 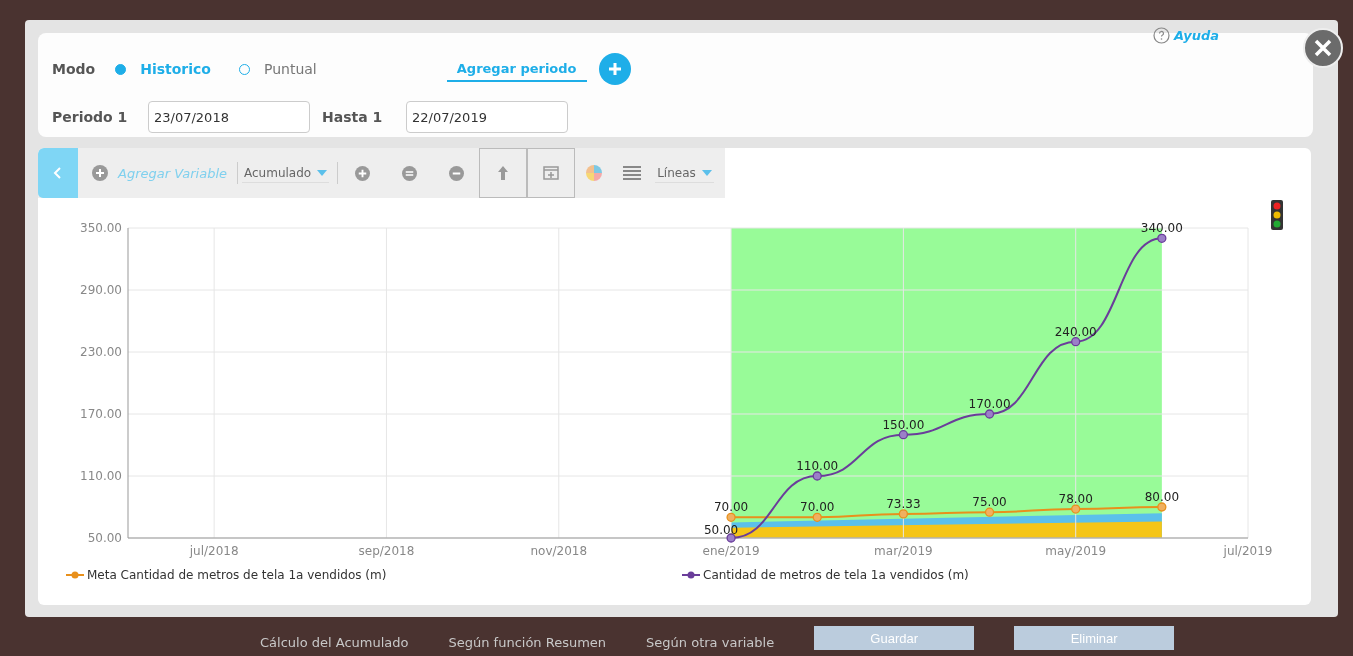 What do you see at coordinates (286, 173) in the screenshot?
I see `accumulation-dropdown: Acumulado` at bounding box center [286, 173].